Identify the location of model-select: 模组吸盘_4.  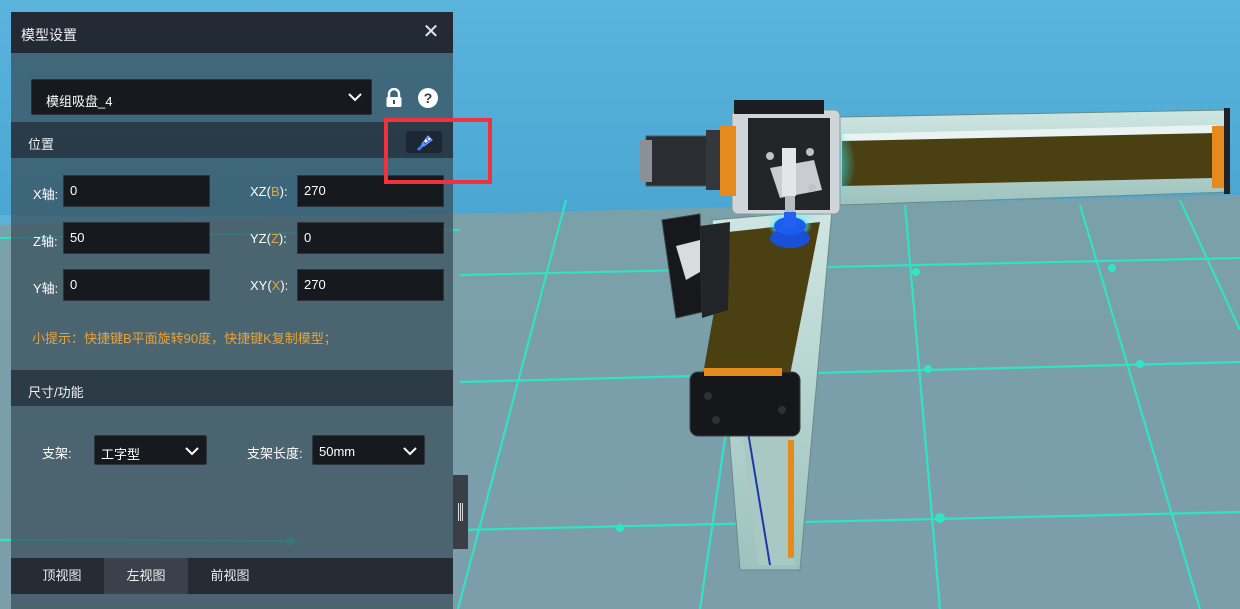
(201, 97).